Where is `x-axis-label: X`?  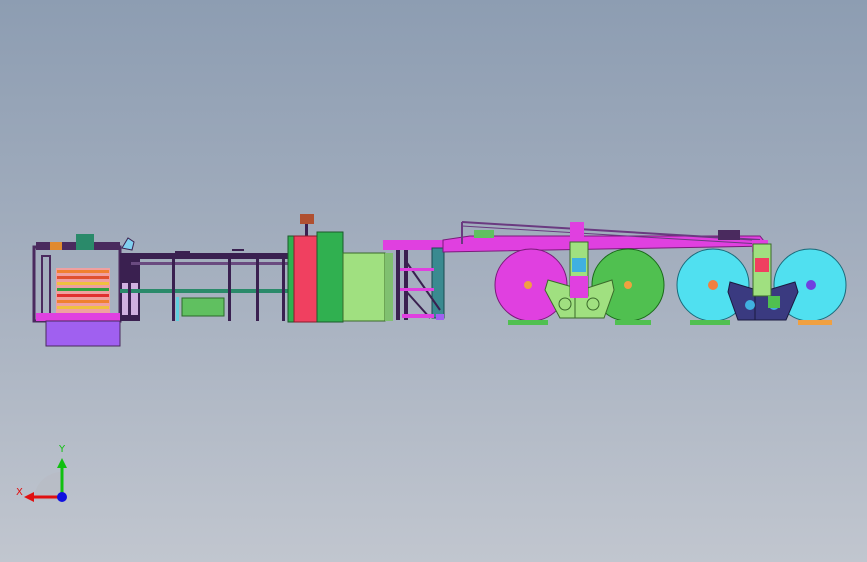
x-axis-label: X is located at coordinates (19, 492).